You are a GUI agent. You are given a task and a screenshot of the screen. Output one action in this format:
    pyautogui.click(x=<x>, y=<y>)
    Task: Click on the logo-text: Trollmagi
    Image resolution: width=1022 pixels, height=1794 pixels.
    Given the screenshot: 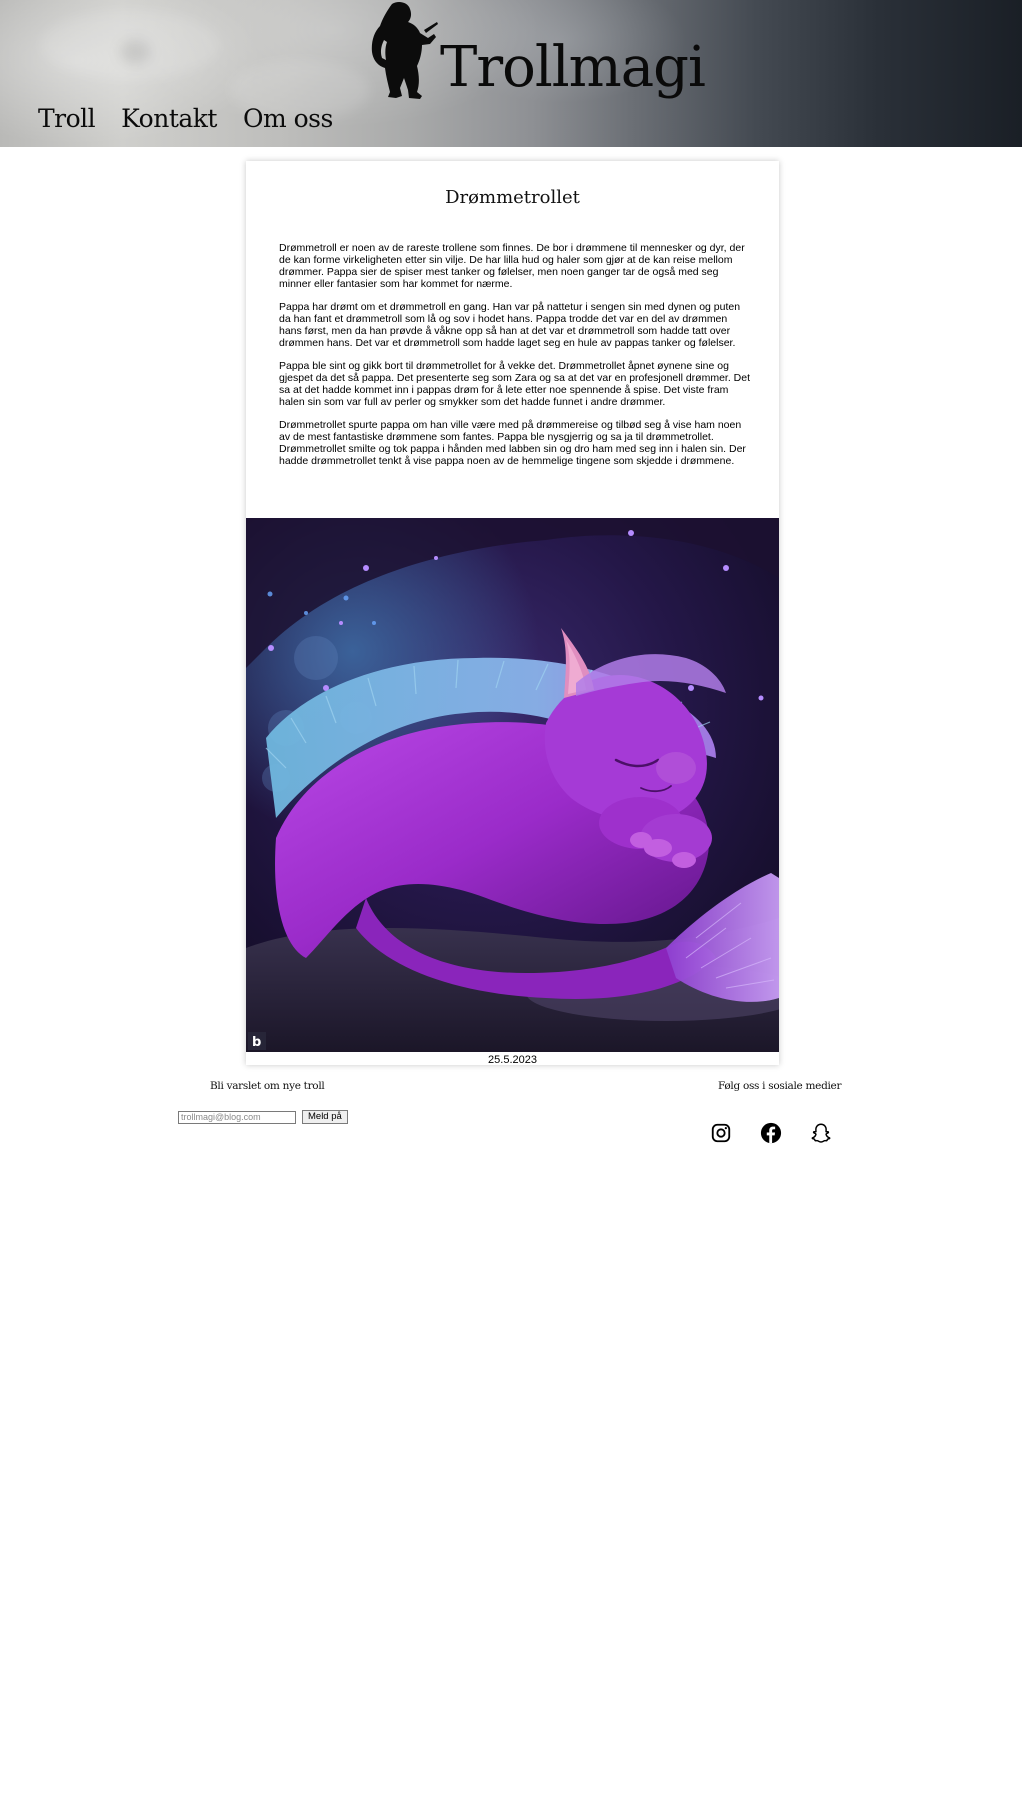 What is the action you would take?
    pyautogui.click(x=573, y=67)
    